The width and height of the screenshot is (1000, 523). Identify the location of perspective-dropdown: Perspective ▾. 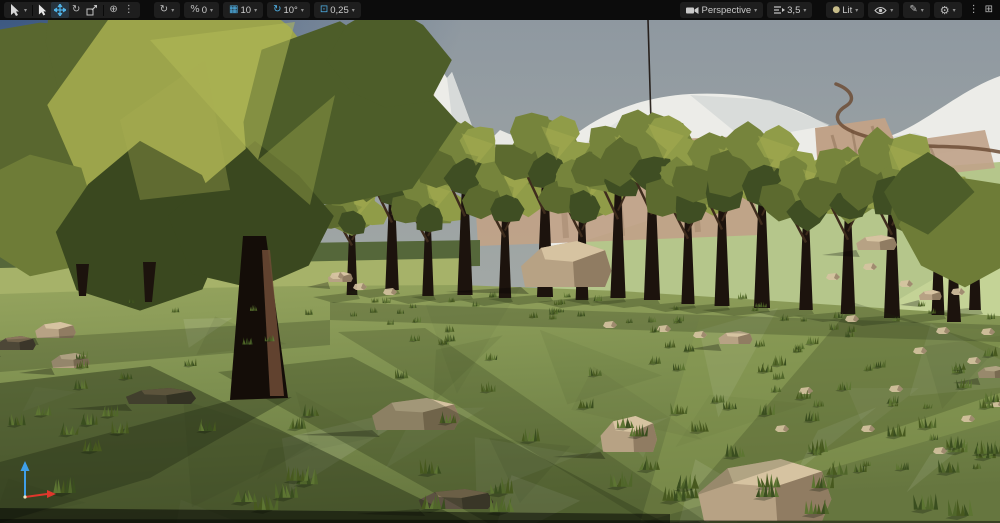
(721, 10).